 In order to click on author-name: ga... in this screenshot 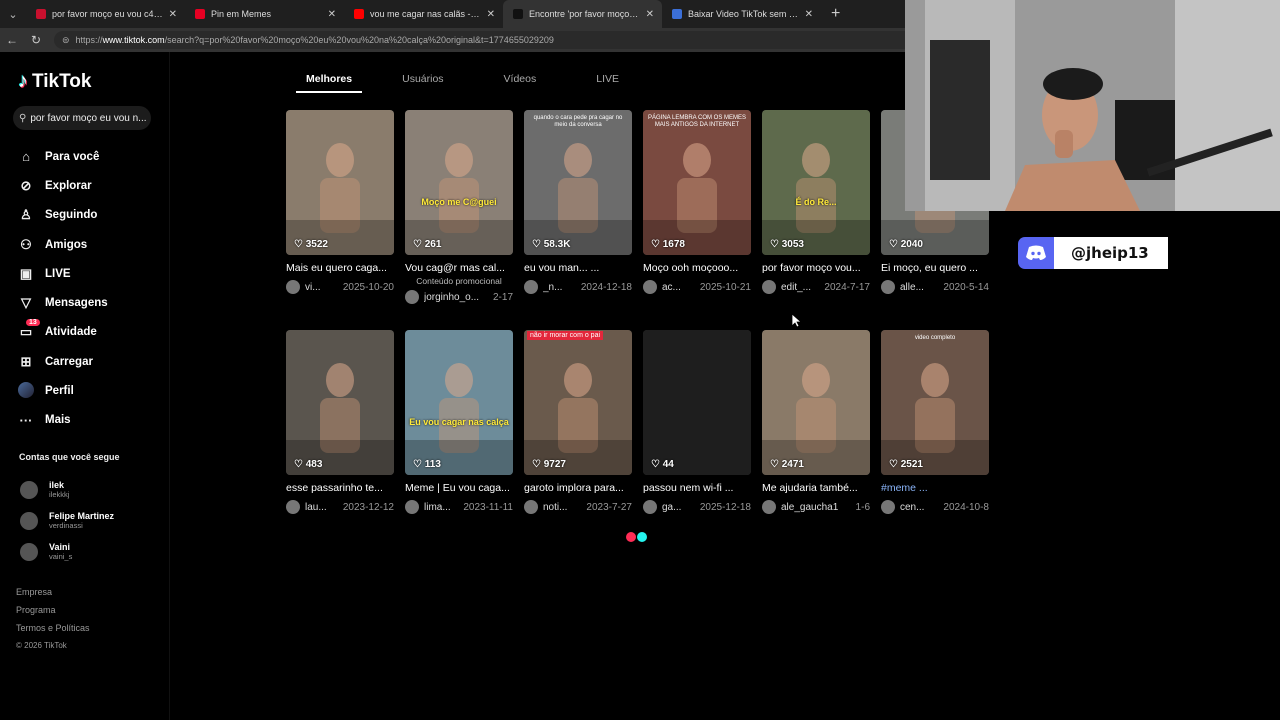, I will do `click(671, 507)`.